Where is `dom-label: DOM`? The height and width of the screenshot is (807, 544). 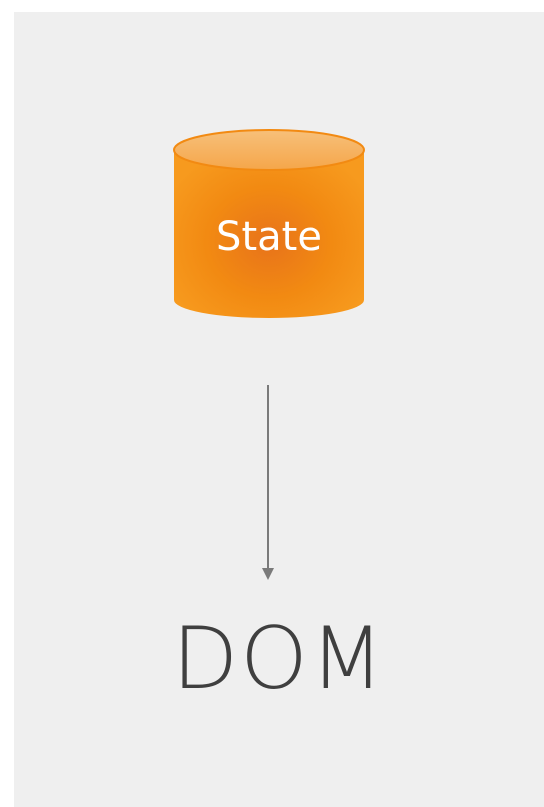
dom-label: DOM is located at coordinates (279, 659).